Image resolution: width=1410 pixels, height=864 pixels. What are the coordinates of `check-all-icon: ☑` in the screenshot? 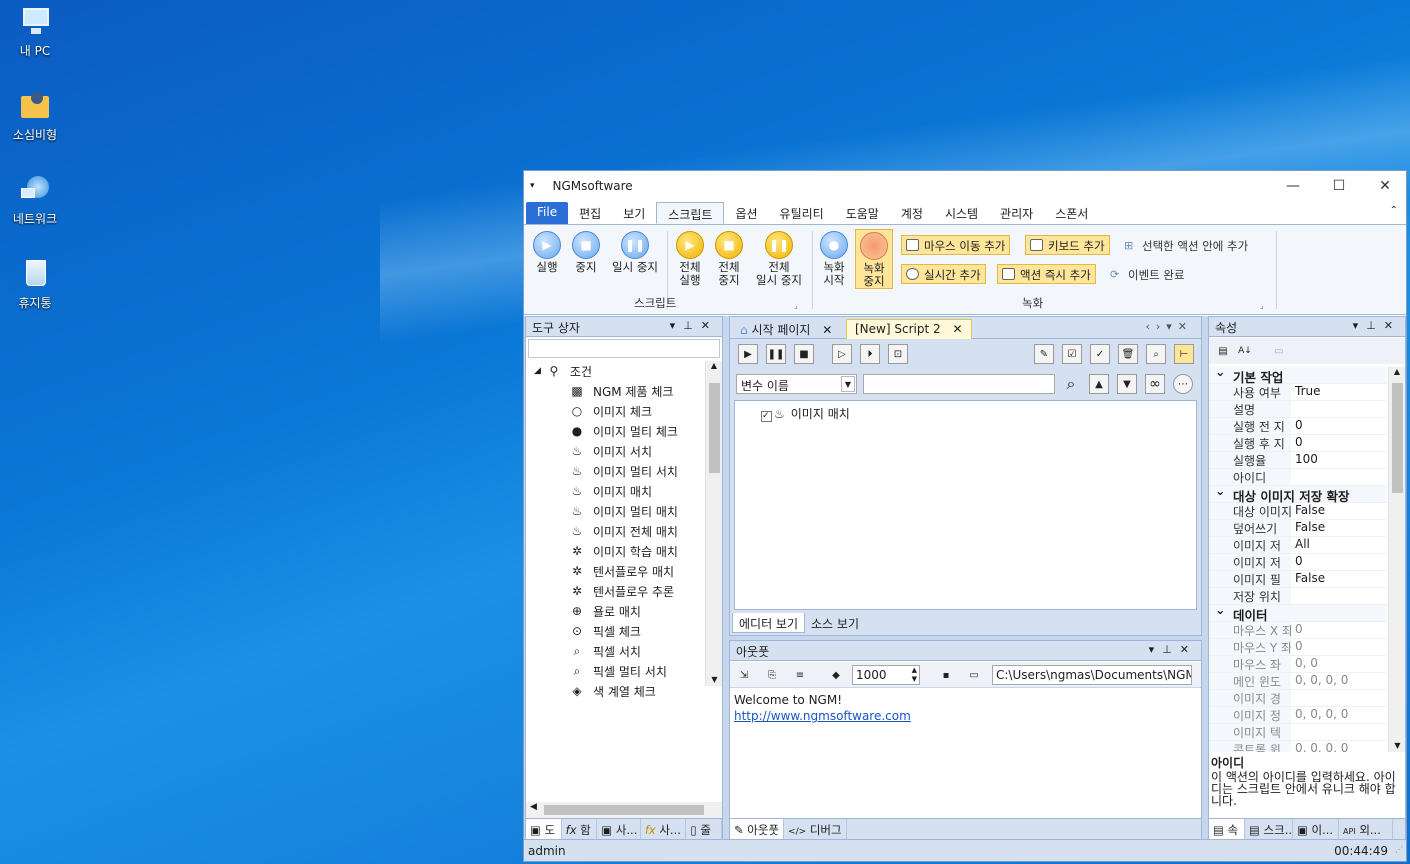 It's located at (1072, 354).